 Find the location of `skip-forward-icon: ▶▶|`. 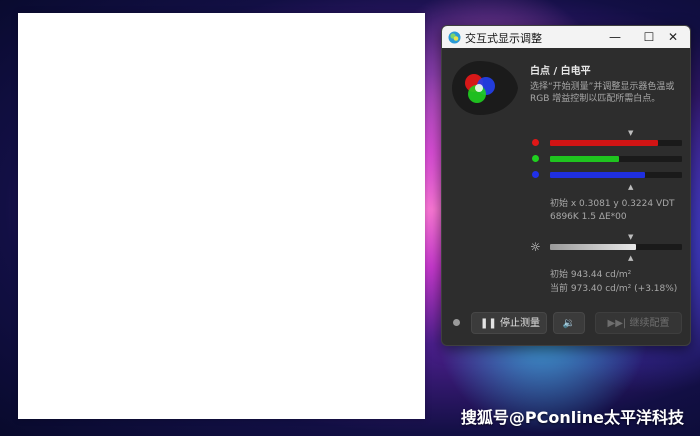

skip-forward-icon: ▶▶| is located at coordinates (617, 323).